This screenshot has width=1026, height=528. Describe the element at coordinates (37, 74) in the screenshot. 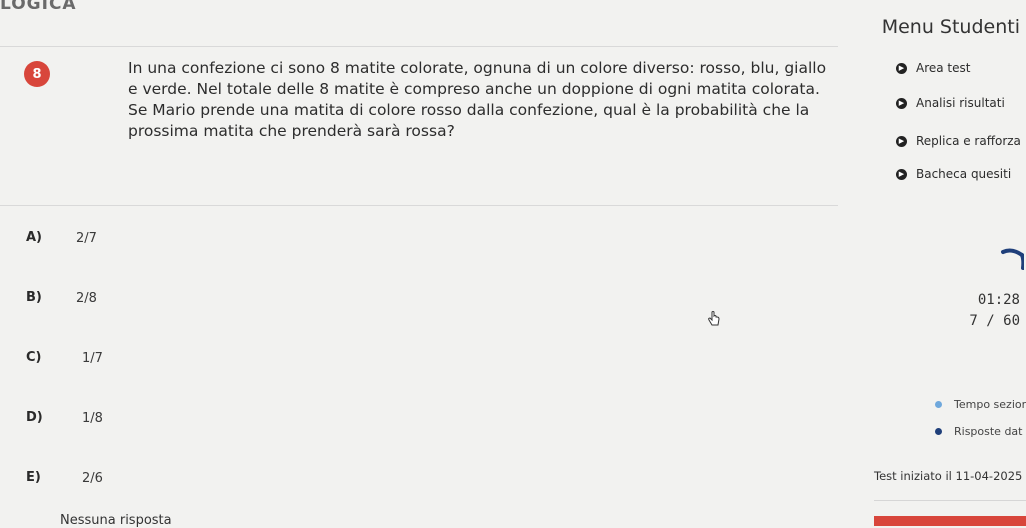

I see `question-number-badge: 8` at that location.